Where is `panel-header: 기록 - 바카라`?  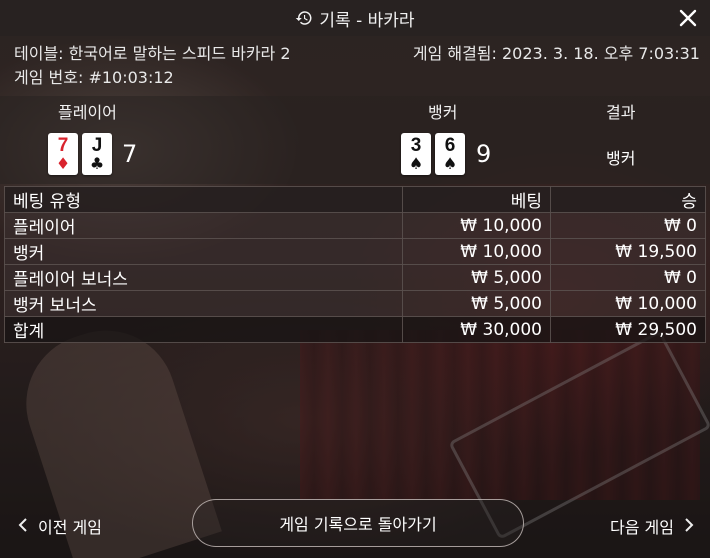 panel-header: 기록 - 바카라 is located at coordinates (355, 18).